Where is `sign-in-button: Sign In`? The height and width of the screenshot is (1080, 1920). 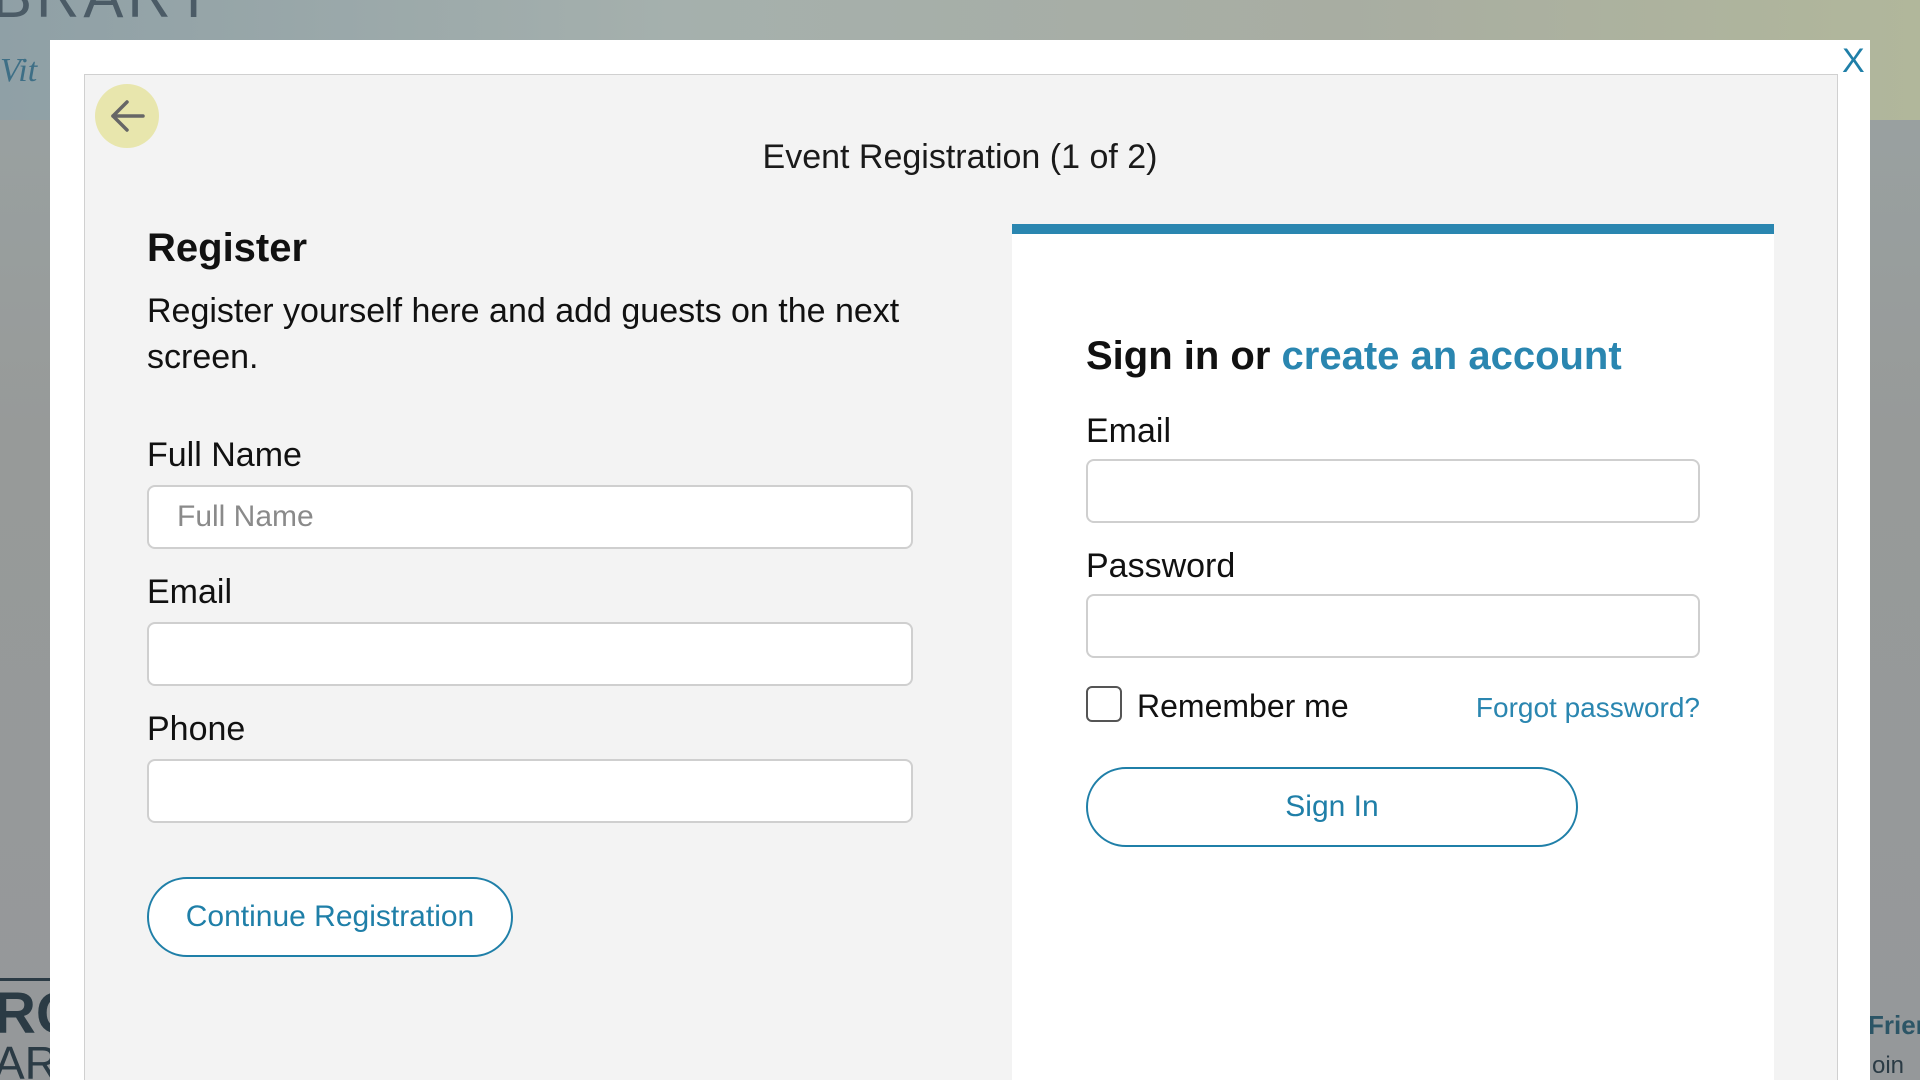
sign-in-button: Sign In is located at coordinates (1332, 807).